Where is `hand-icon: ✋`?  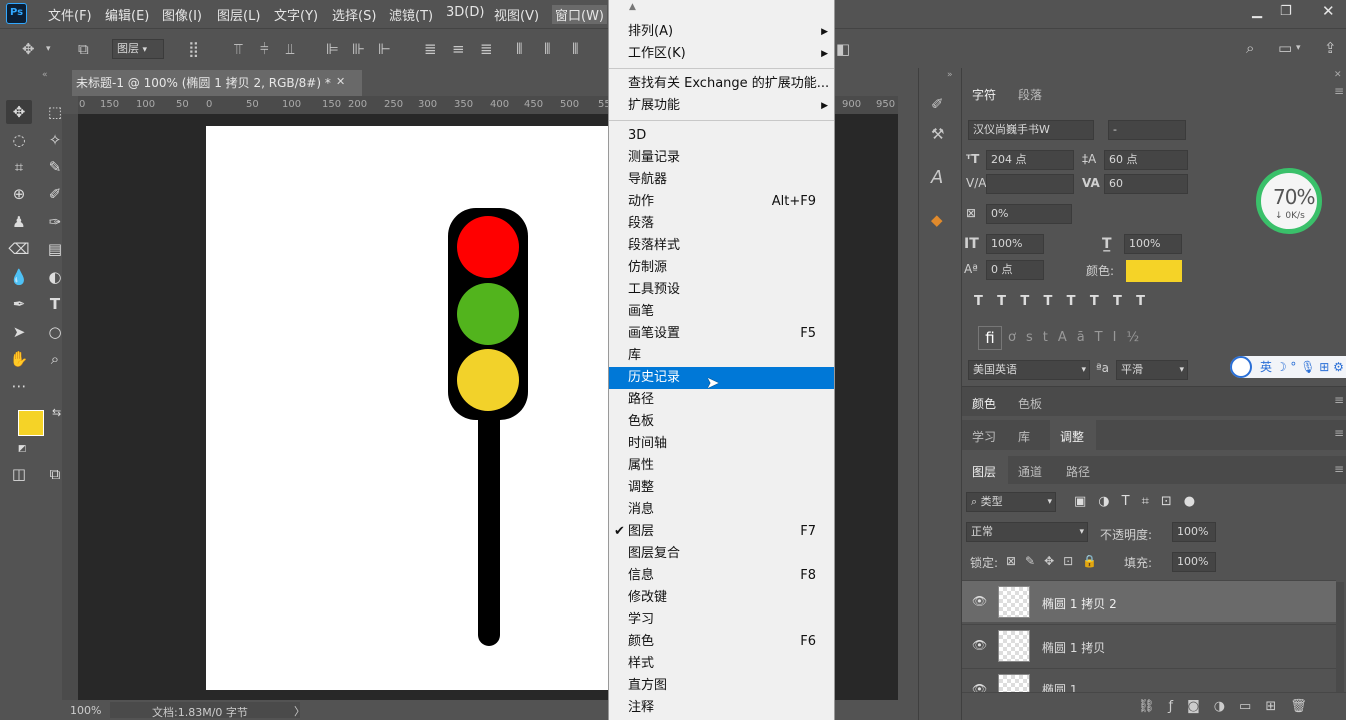 hand-icon: ✋ is located at coordinates (19, 359).